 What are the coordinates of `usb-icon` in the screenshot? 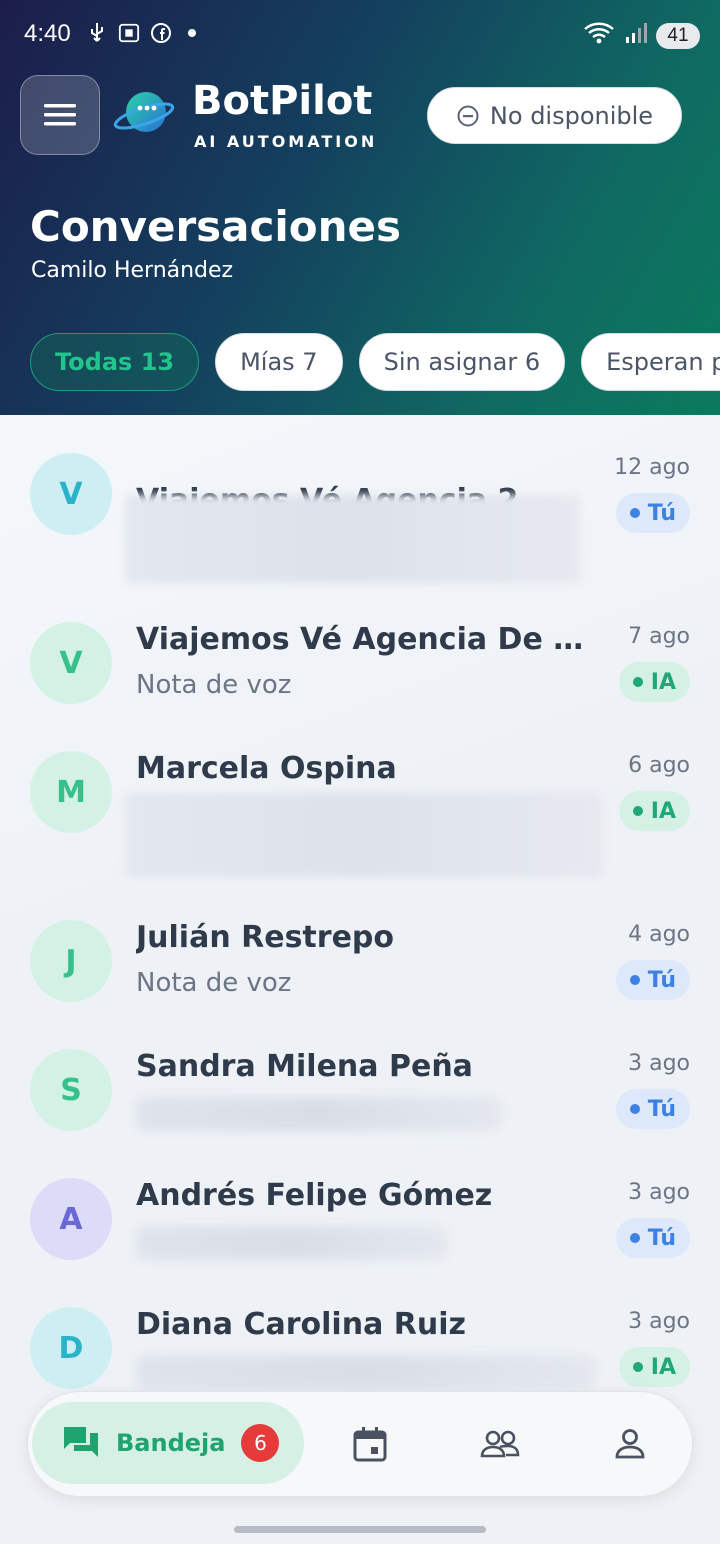 It's located at (97, 33).